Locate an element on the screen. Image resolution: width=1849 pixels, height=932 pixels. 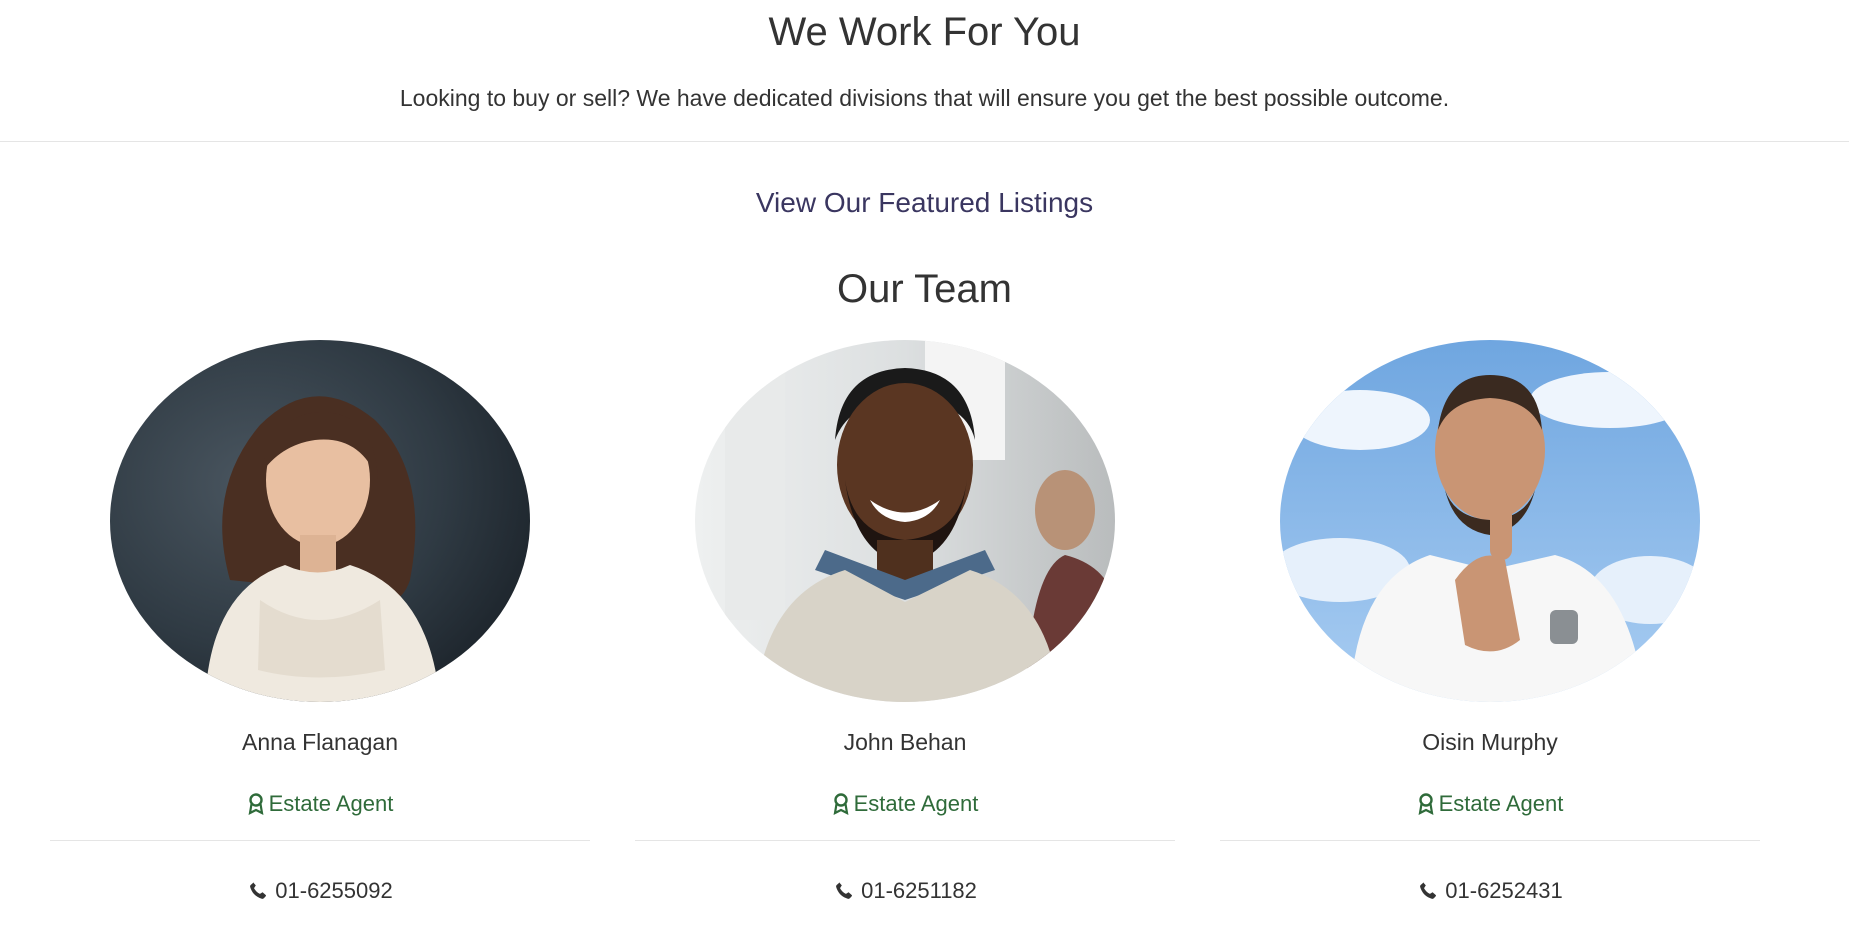
avatar-photo-john is located at coordinates (905, 521).